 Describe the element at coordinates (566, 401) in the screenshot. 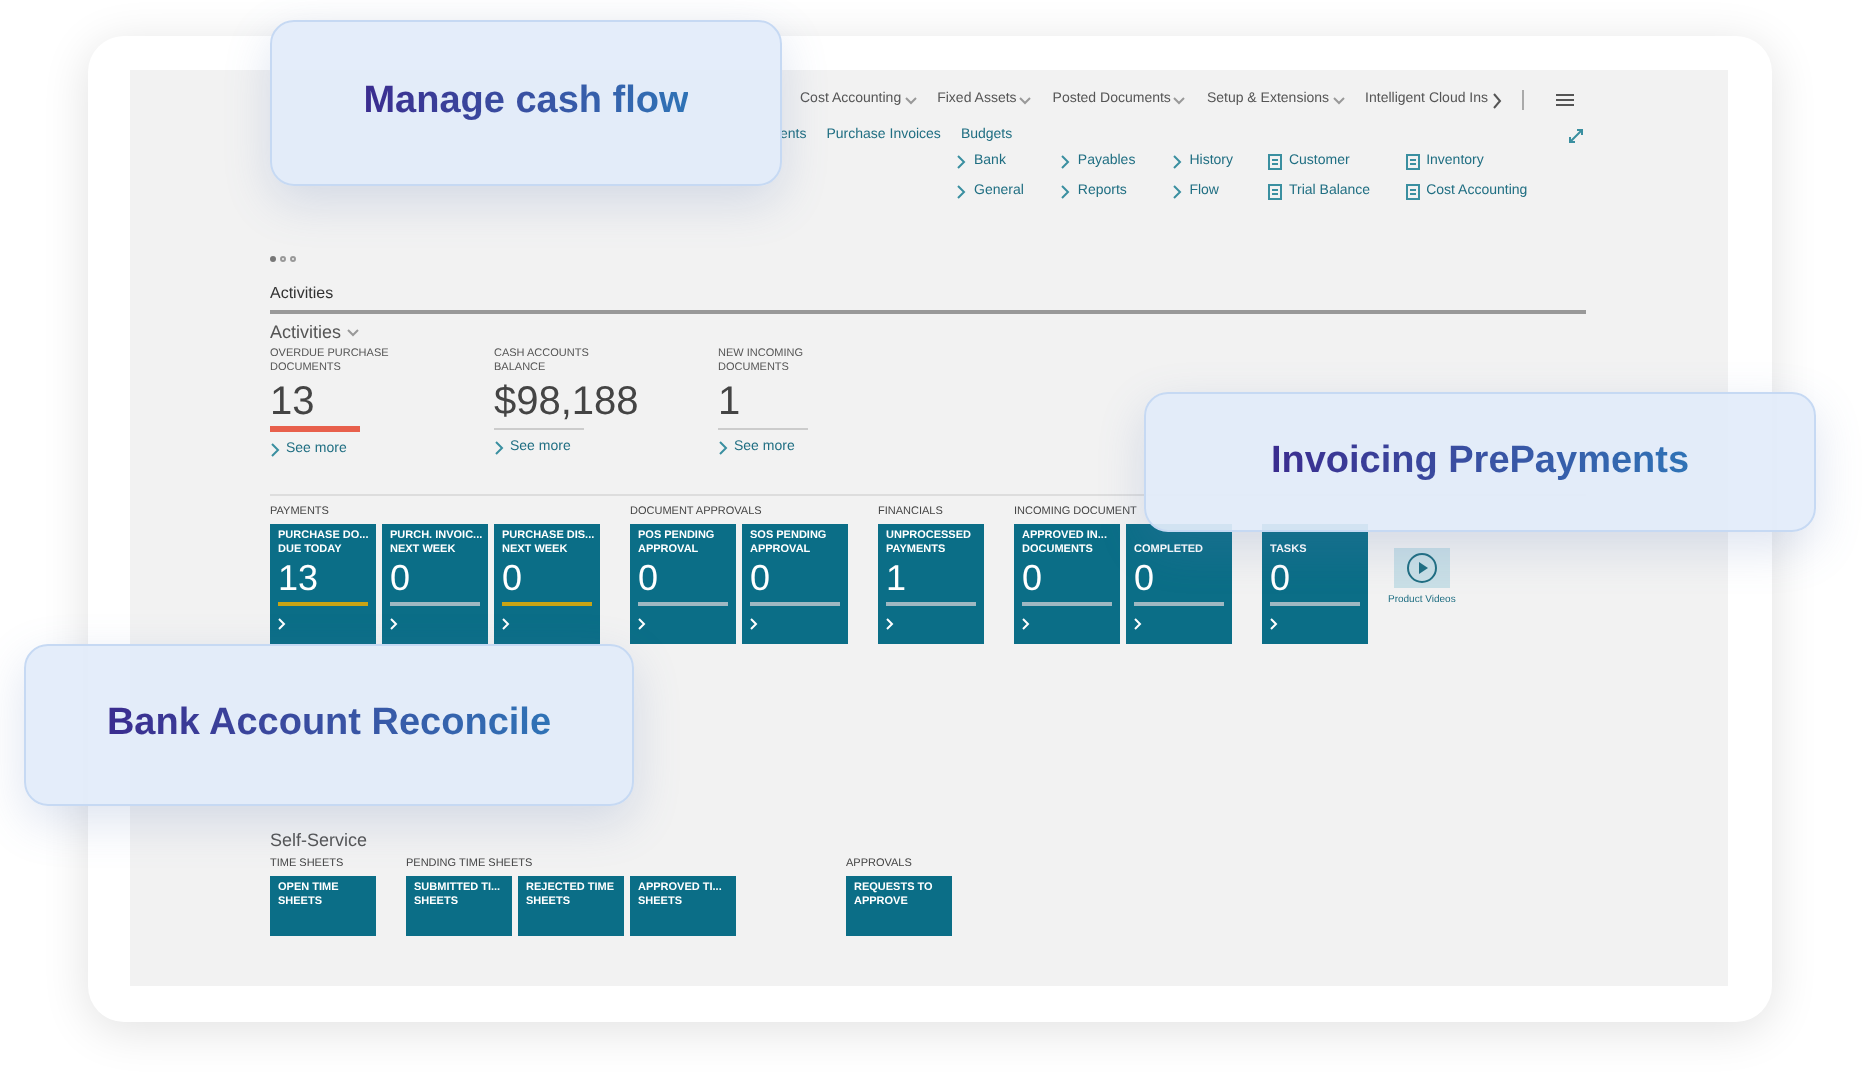

I see `kpi-value: $98,188` at that location.